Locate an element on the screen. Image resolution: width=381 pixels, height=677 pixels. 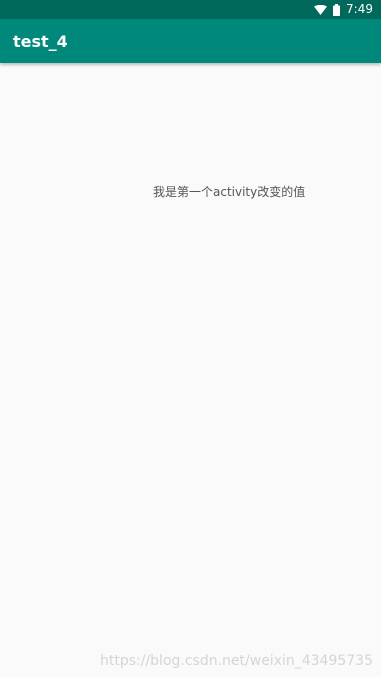
wifi-icon is located at coordinates (321, 9).